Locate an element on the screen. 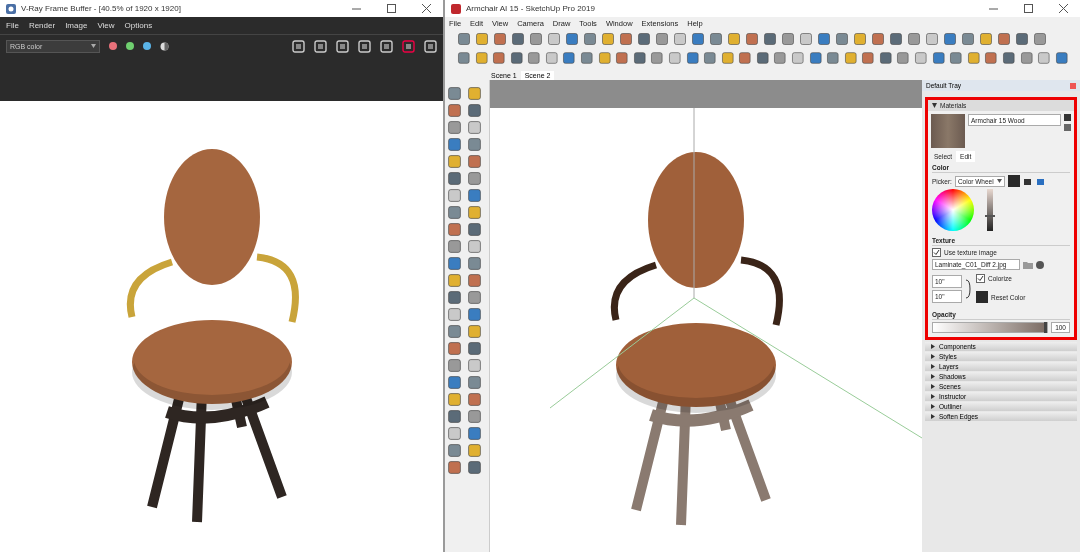 The height and width of the screenshot is (552, 1080). sphere-icon is located at coordinates (1040, 264).